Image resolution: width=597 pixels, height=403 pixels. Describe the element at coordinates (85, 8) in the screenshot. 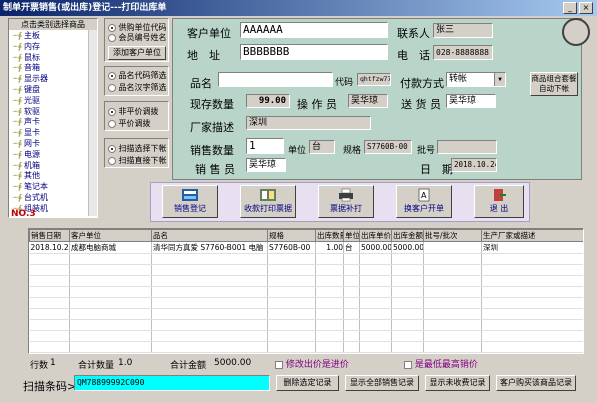

I see `window-title: 制单开票销售(或出库)登记---打印出库单` at that location.